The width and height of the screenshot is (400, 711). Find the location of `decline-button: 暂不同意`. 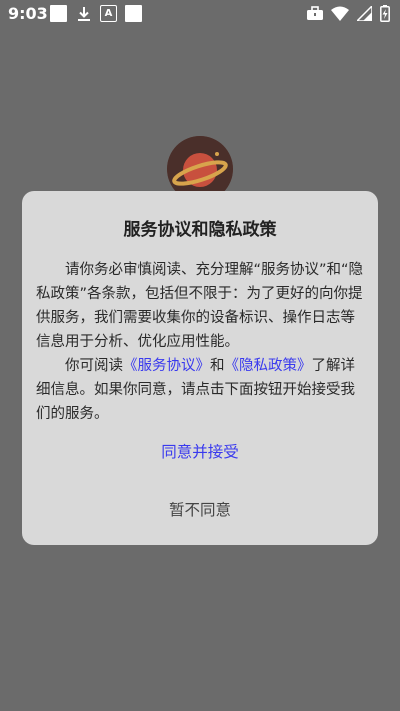

decline-button: 暂不同意 is located at coordinates (200, 509).